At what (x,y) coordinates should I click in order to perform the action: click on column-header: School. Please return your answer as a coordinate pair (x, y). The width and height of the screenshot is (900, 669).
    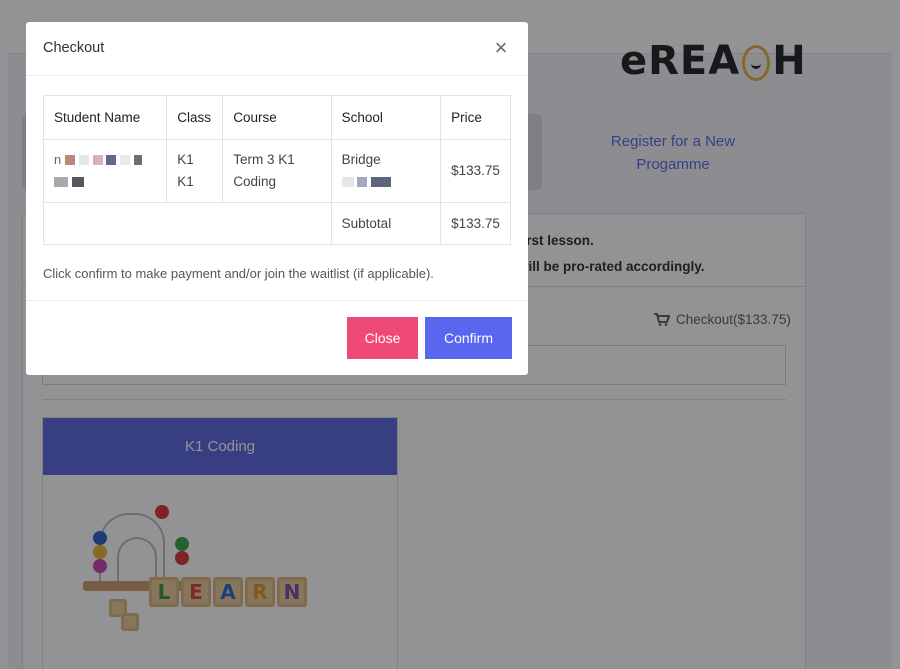
    Looking at the image, I should click on (386, 117).